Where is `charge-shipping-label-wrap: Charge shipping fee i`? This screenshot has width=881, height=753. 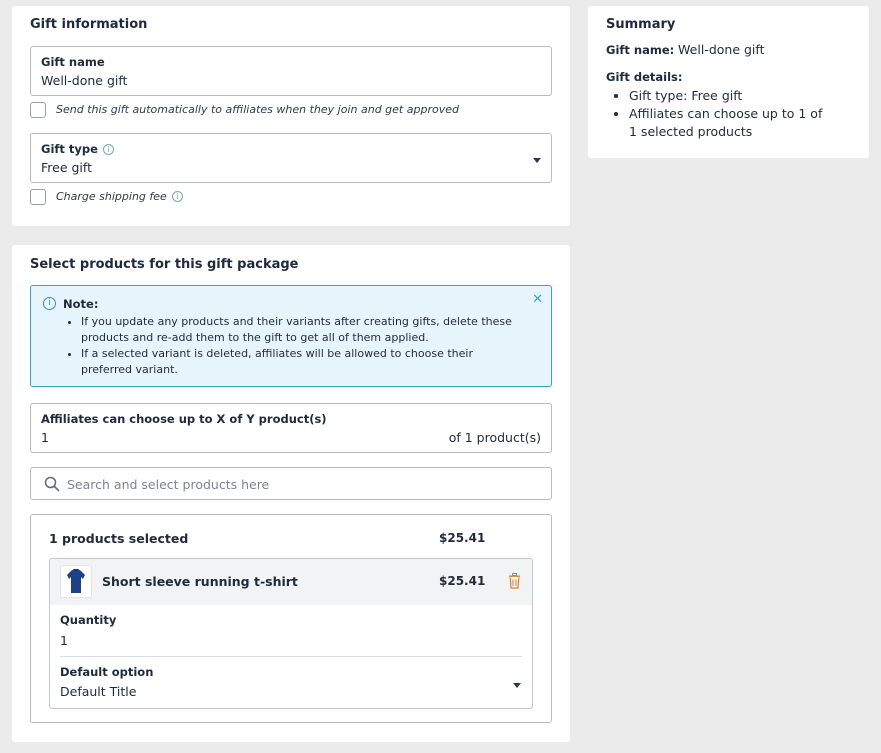
charge-shipping-label-wrap: Charge shipping fee i is located at coordinates (119, 196).